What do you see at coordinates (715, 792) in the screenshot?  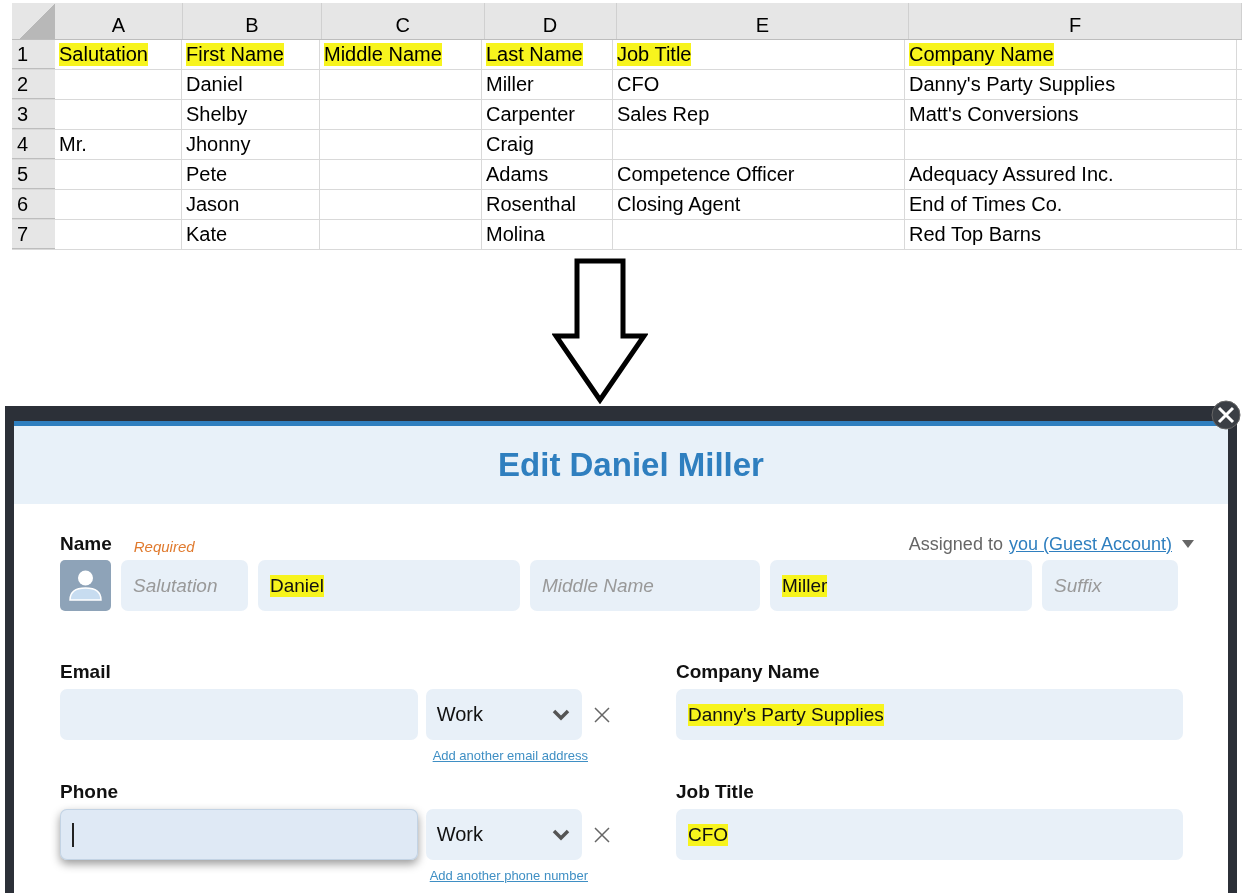 I see `field-label: Job Title` at bounding box center [715, 792].